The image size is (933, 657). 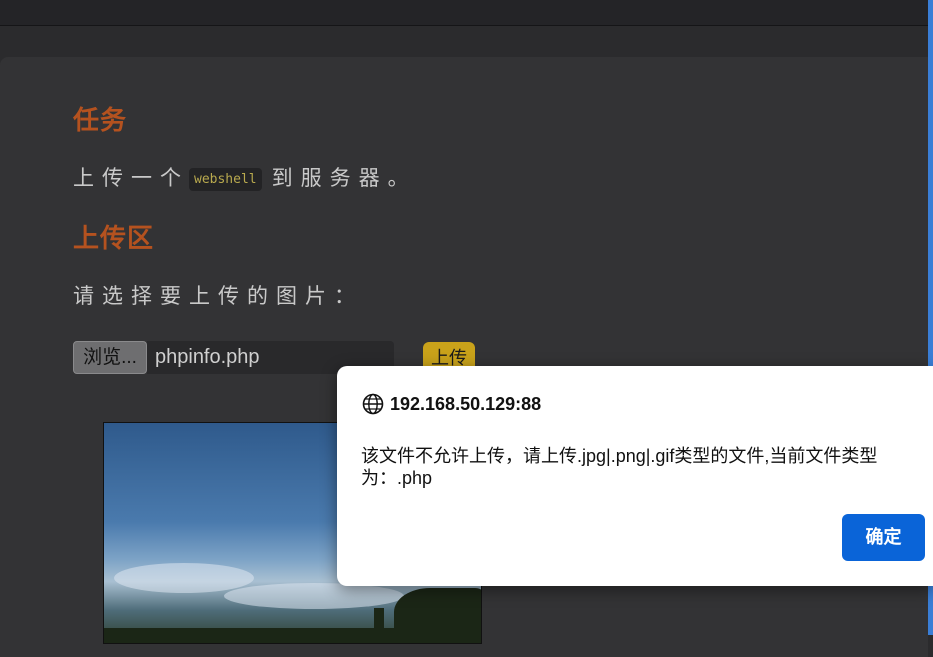 I want to click on ok-button: 确定, so click(x=883, y=537).